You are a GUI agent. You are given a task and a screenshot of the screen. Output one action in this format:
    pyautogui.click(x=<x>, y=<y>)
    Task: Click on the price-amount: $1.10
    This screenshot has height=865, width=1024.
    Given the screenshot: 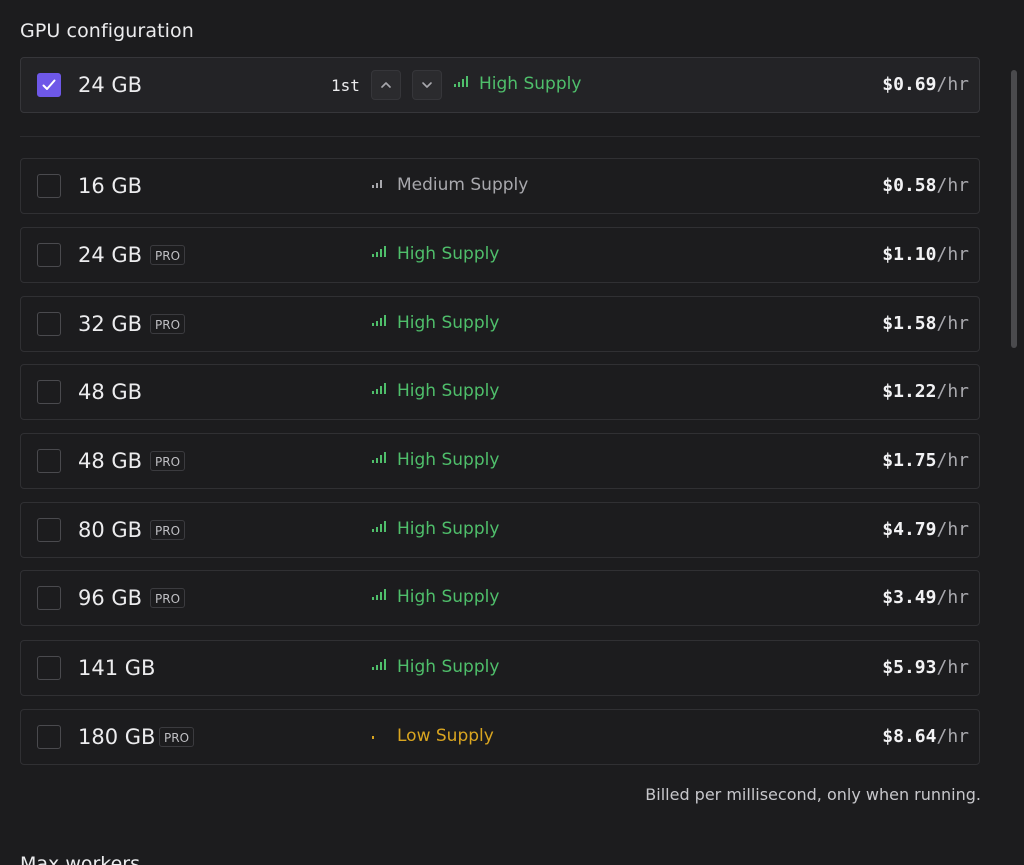 What is the action you would take?
    pyautogui.click(x=909, y=254)
    